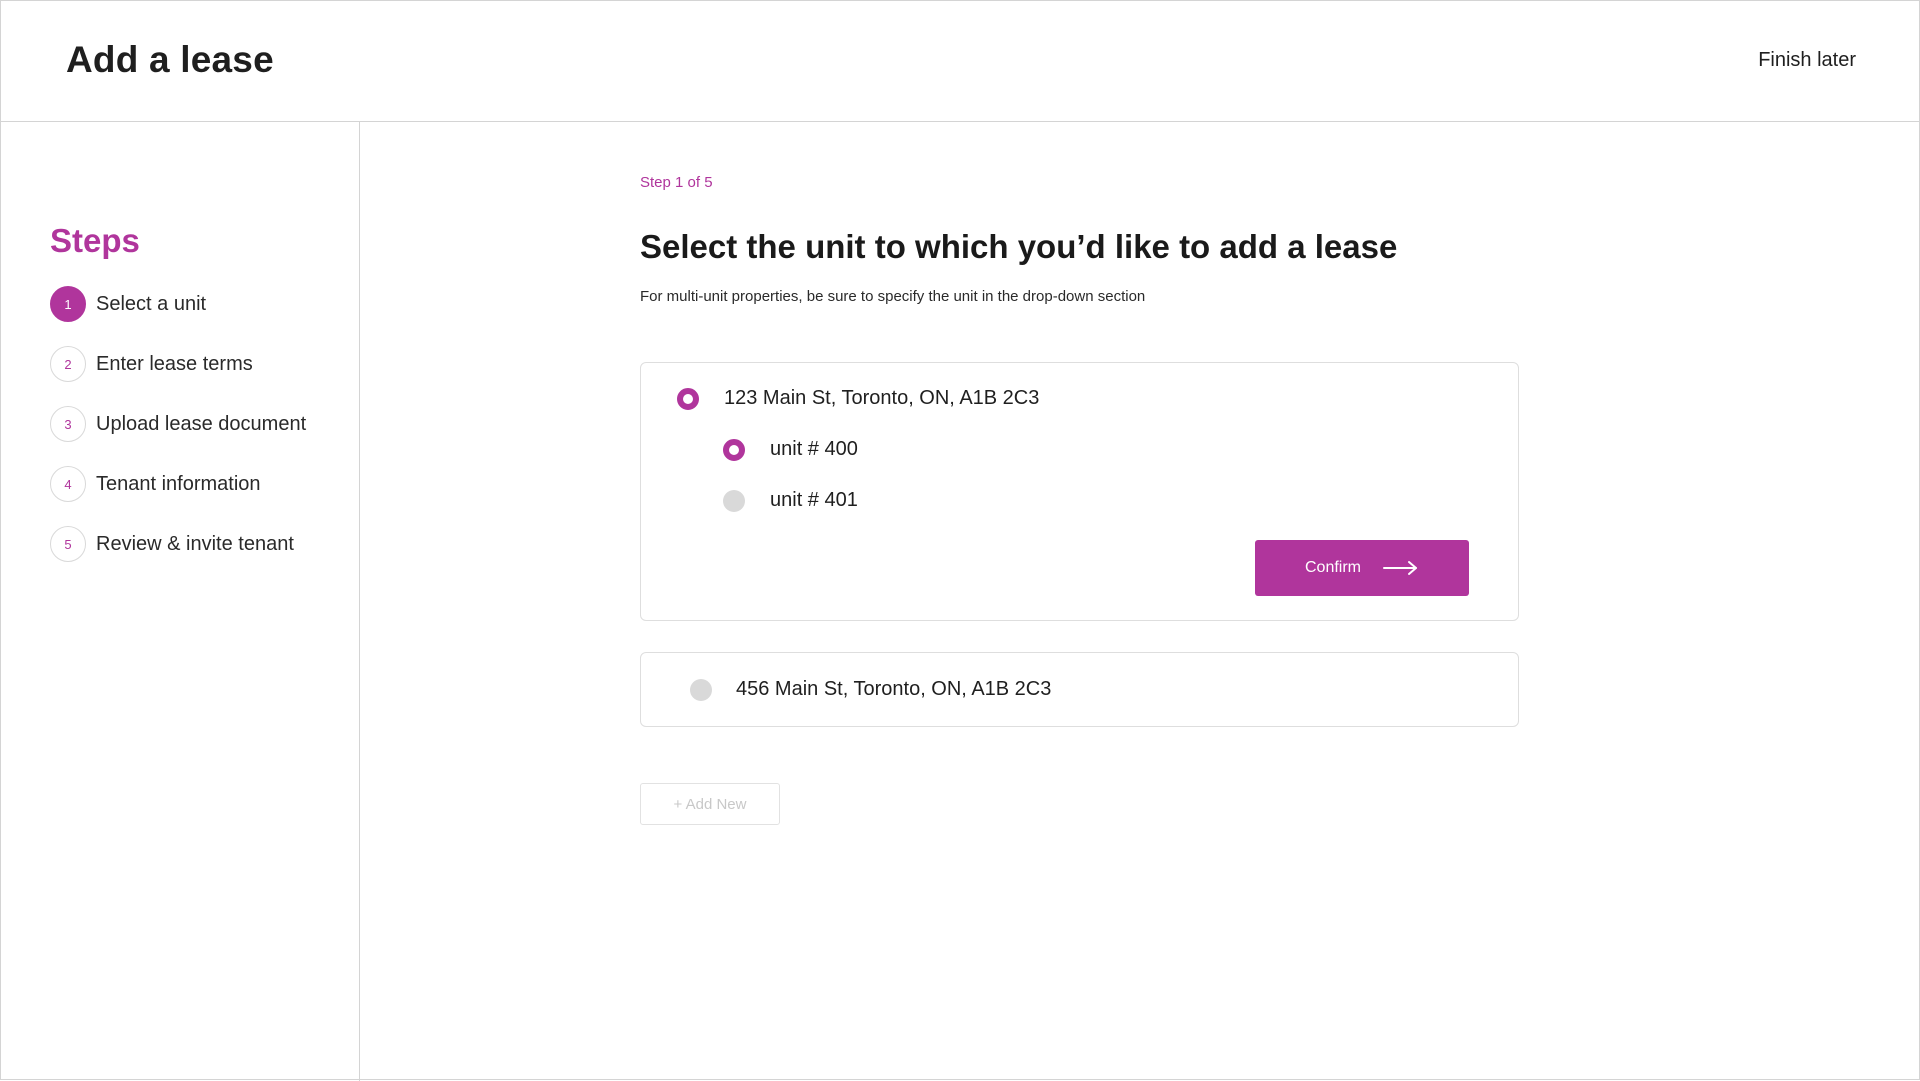  Describe the element at coordinates (68, 484) in the screenshot. I see `step-number-badge: 4` at that location.